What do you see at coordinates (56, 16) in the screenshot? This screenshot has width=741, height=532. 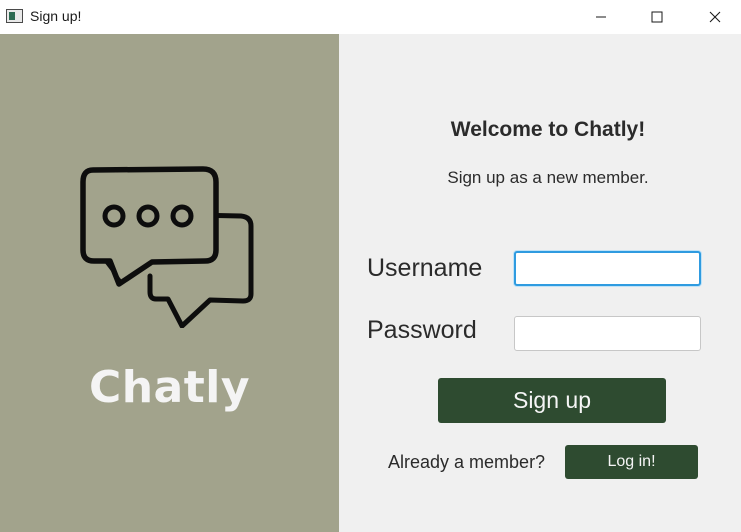 I see `window-title: Sign up!` at bounding box center [56, 16].